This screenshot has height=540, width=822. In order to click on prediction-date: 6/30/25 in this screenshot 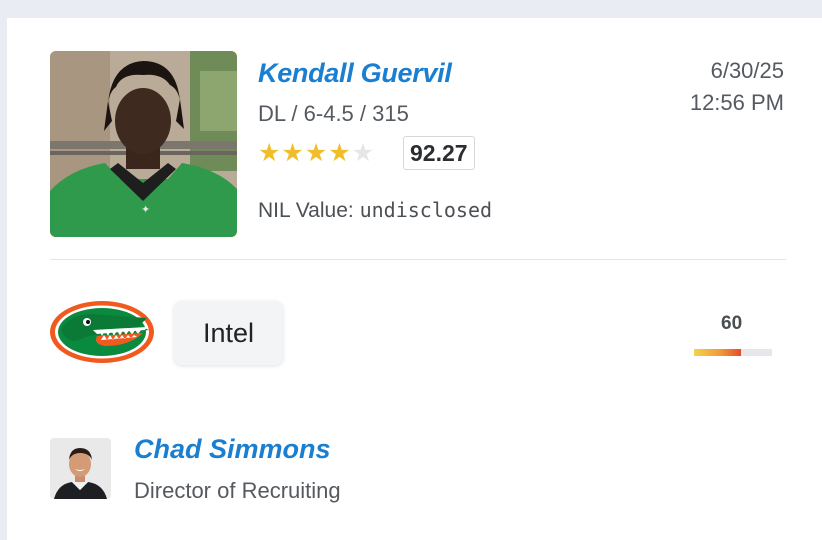, I will do `click(747, 70)`.